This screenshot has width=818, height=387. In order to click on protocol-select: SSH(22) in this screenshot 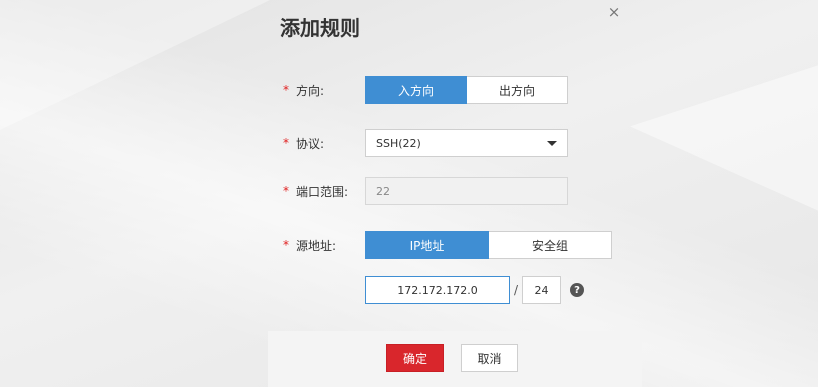, I will do `click(466, 143)`.